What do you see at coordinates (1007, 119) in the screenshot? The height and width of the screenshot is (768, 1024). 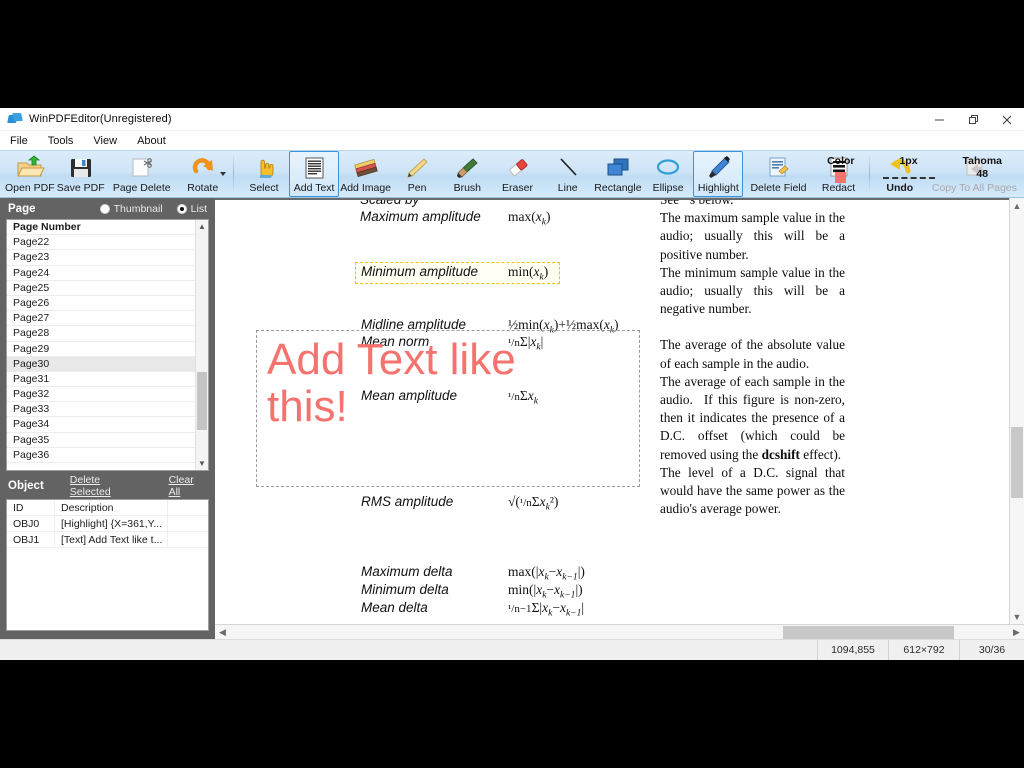 I see `close-icon` at bounding box center [1007, 119].